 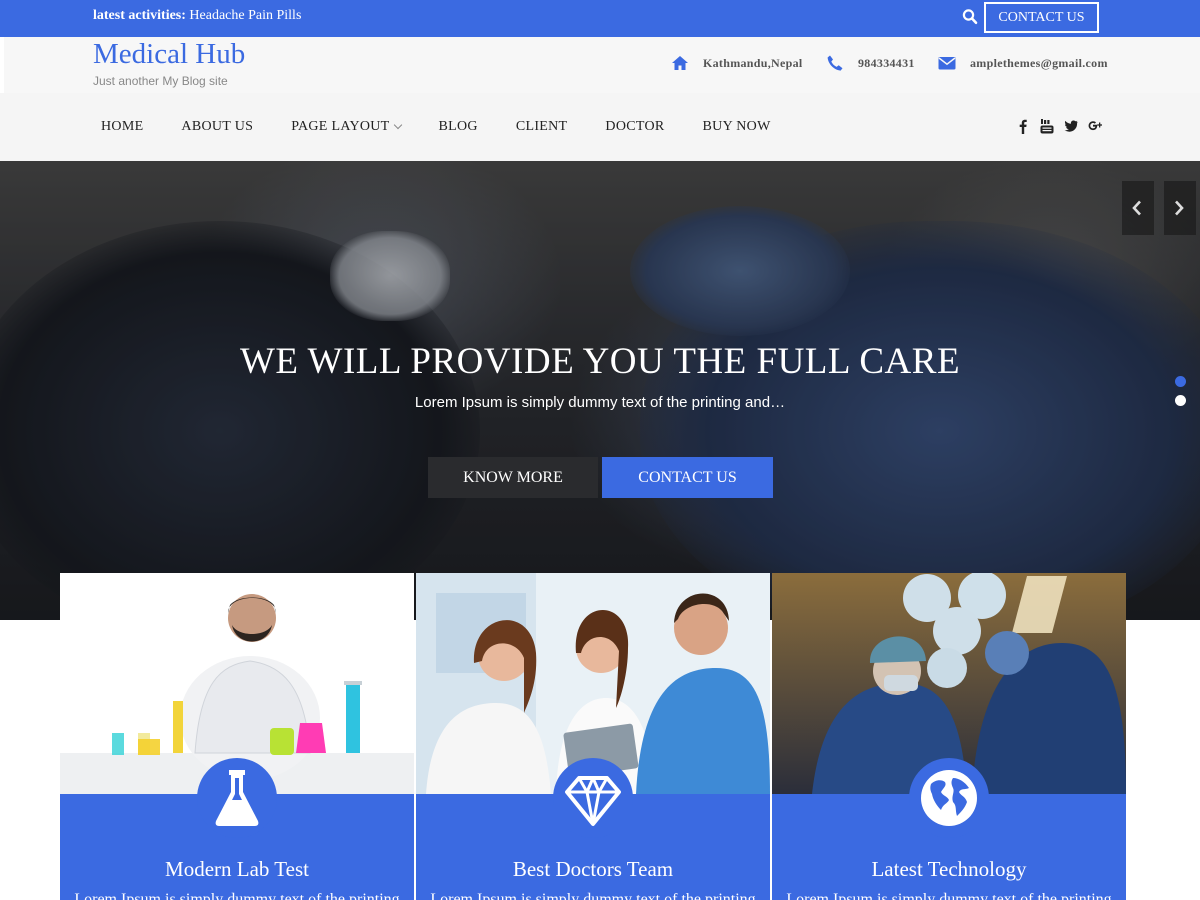 What do you see at coordinates (397, 125) in the screenshot?
I see `chevron-down-icon` at bounding box center [397, 125].